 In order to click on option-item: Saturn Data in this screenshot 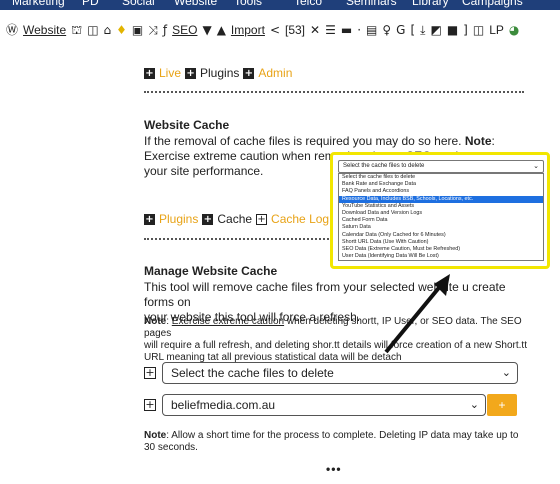, I will do `click(441, 227)`.